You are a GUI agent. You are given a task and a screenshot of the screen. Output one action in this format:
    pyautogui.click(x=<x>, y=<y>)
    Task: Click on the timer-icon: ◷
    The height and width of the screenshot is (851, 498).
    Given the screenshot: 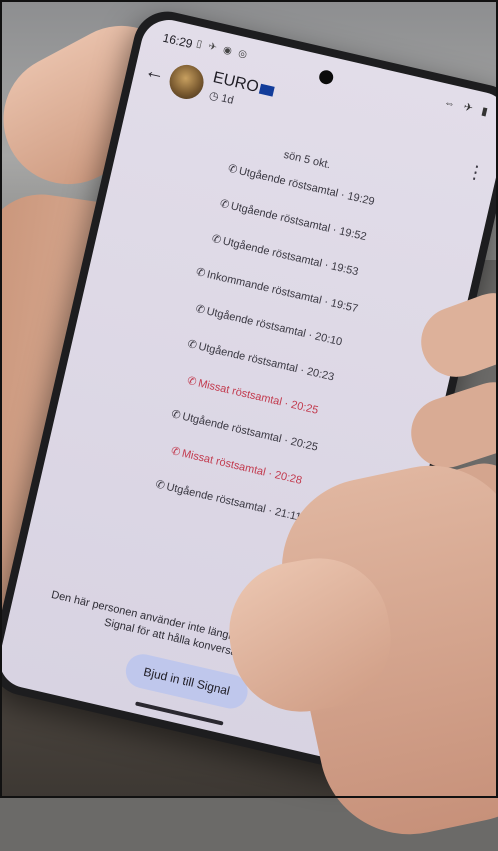 What is the action you would take?
    pyautogui.click(x=213, y=96)
    